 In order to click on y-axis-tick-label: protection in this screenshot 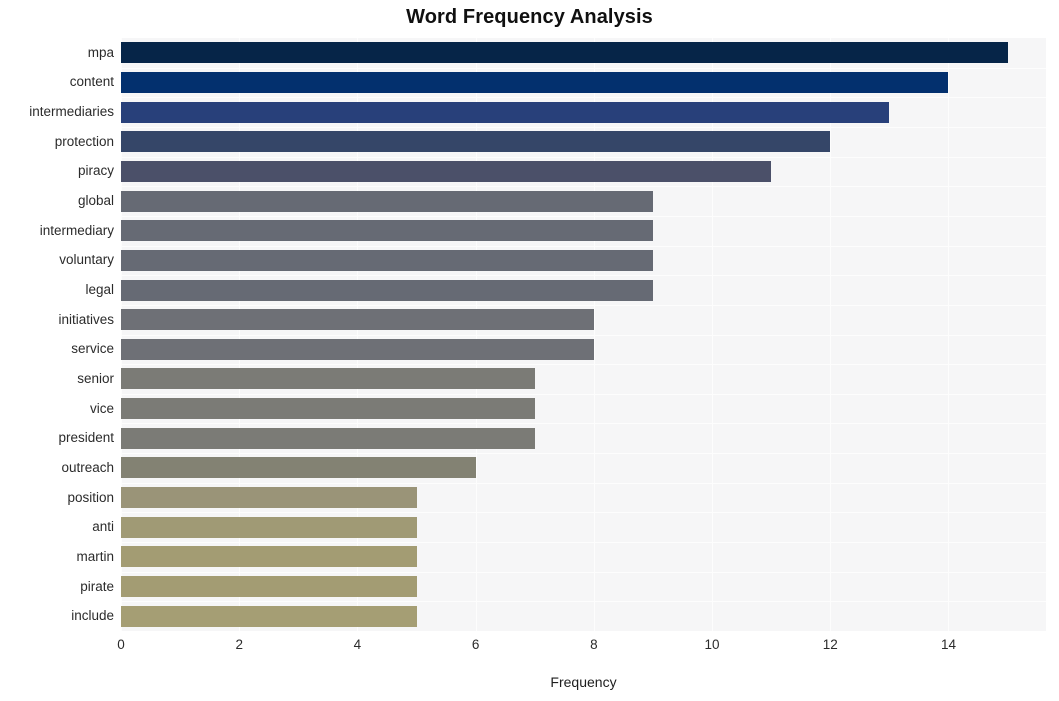, I will do `click(84, 141)`.